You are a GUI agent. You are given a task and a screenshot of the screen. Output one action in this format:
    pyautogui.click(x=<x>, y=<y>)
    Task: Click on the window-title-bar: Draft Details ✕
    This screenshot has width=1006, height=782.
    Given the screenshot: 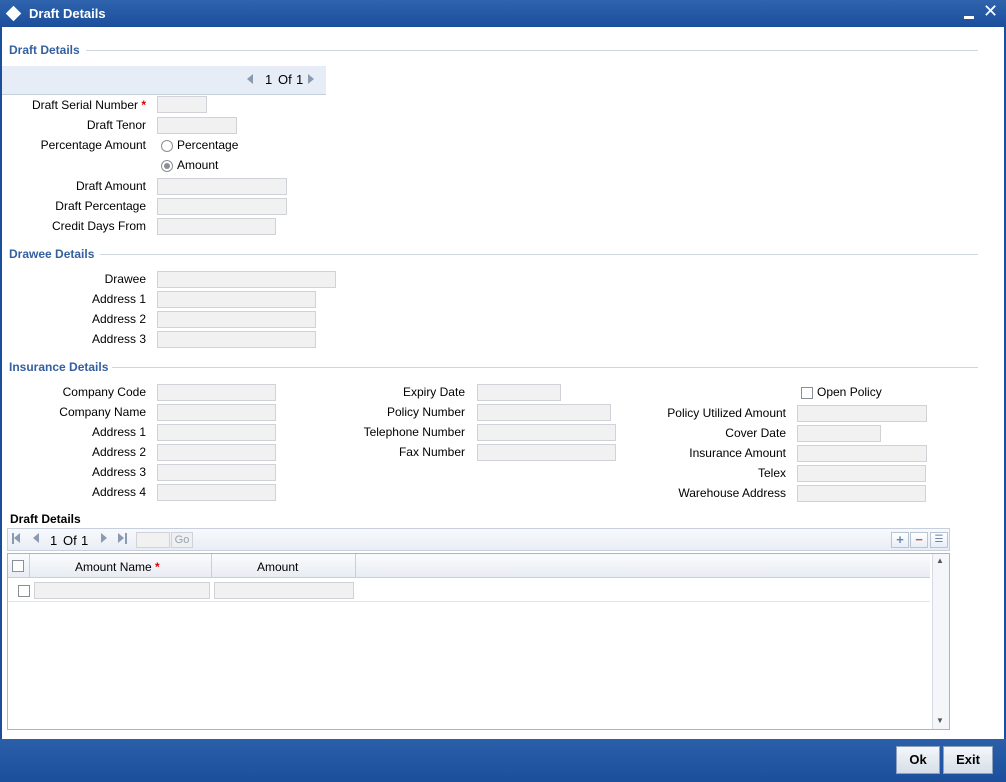 What is the action you would take?
    pyautogui.click(x=503, y=13)
    